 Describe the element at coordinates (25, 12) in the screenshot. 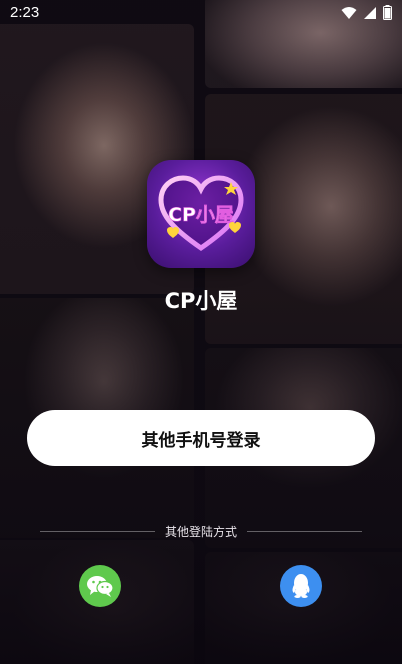

I see `status-time: 2:23` at that location.